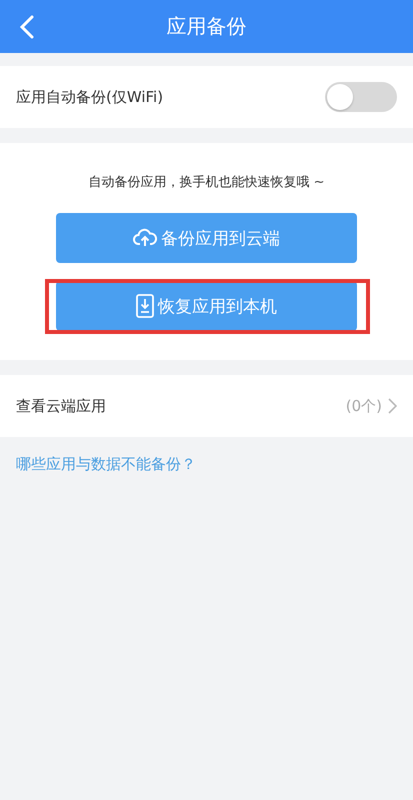  What do you see at coordinates (364, 406) in the screenshot?
I see `app-count: (0个)` at bounding box center [364, 406].